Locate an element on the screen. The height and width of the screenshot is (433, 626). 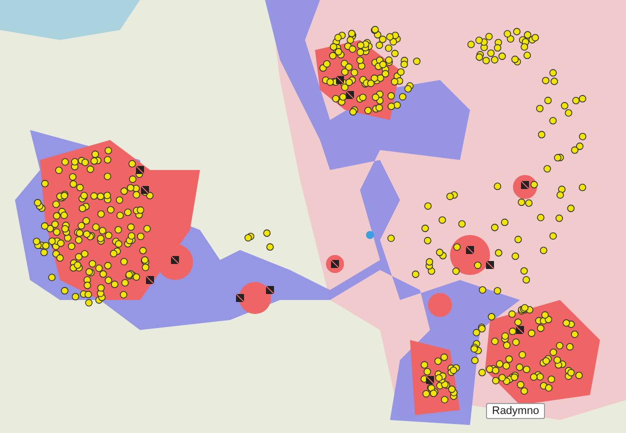
map-tooltip: Radymno is located at coordinates (516, 411).